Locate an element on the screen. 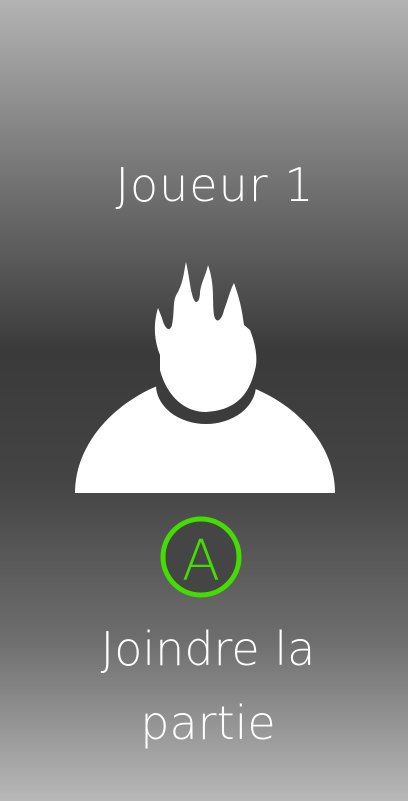  join-label-line1: Joindre la is located at coordinates (208, 649).